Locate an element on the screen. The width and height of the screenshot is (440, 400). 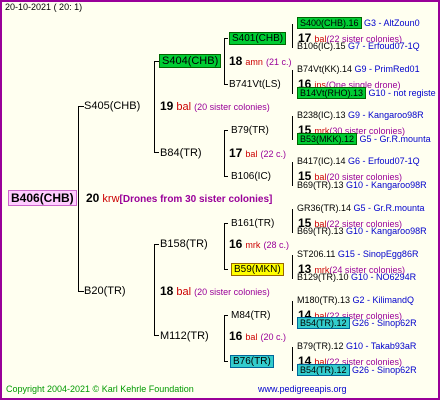
gen2-count: 18 is located at coordinates (236, 61).